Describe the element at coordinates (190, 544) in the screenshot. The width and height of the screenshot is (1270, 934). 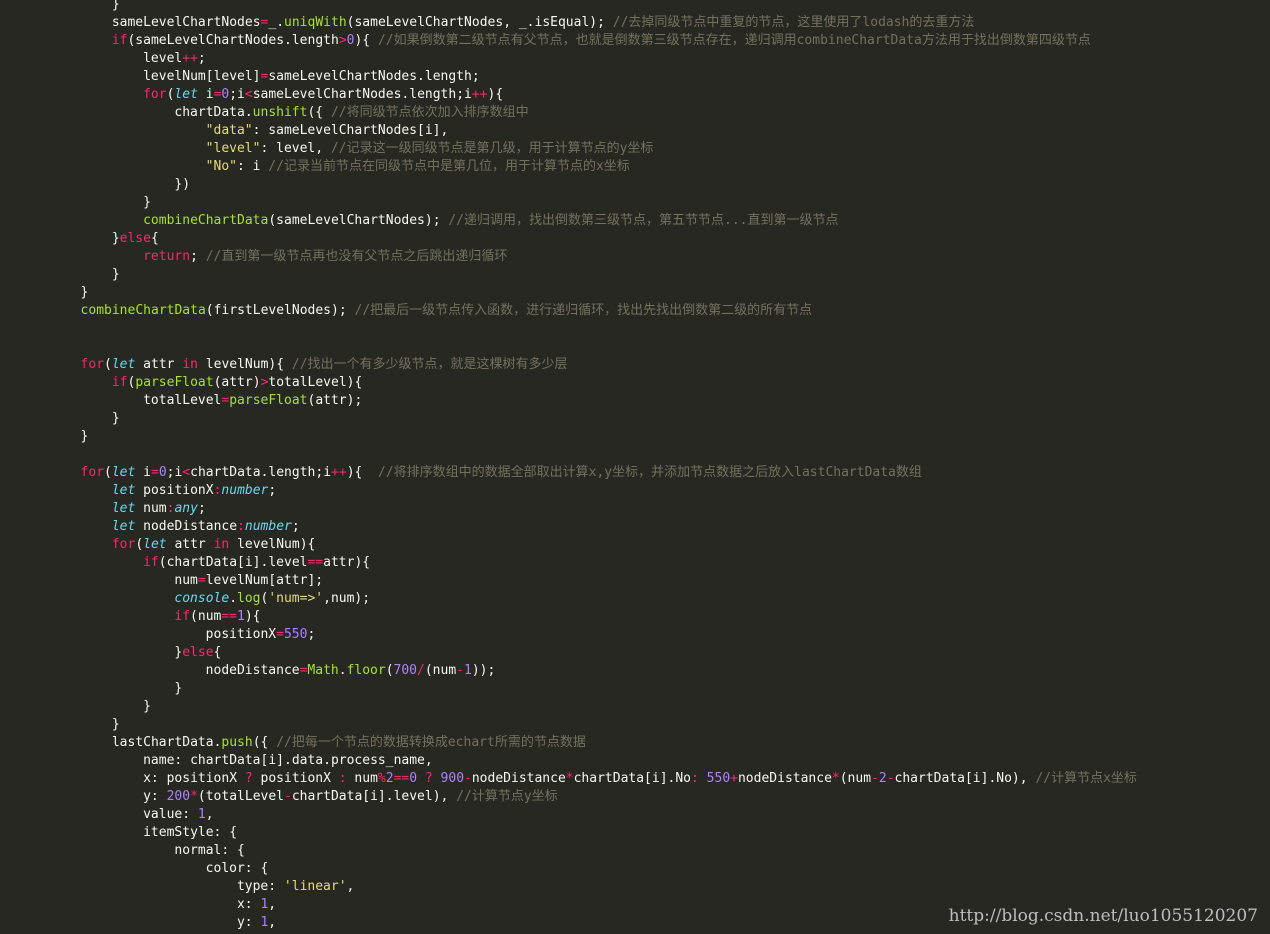
I see `code-token: attr` at that location.